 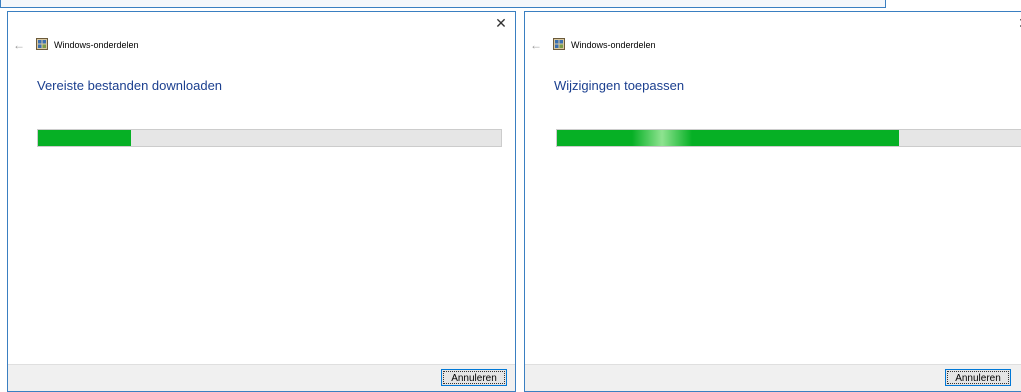 I want to click on status-heading: Wijzigingen toepassen, so click(x=619, y=85).